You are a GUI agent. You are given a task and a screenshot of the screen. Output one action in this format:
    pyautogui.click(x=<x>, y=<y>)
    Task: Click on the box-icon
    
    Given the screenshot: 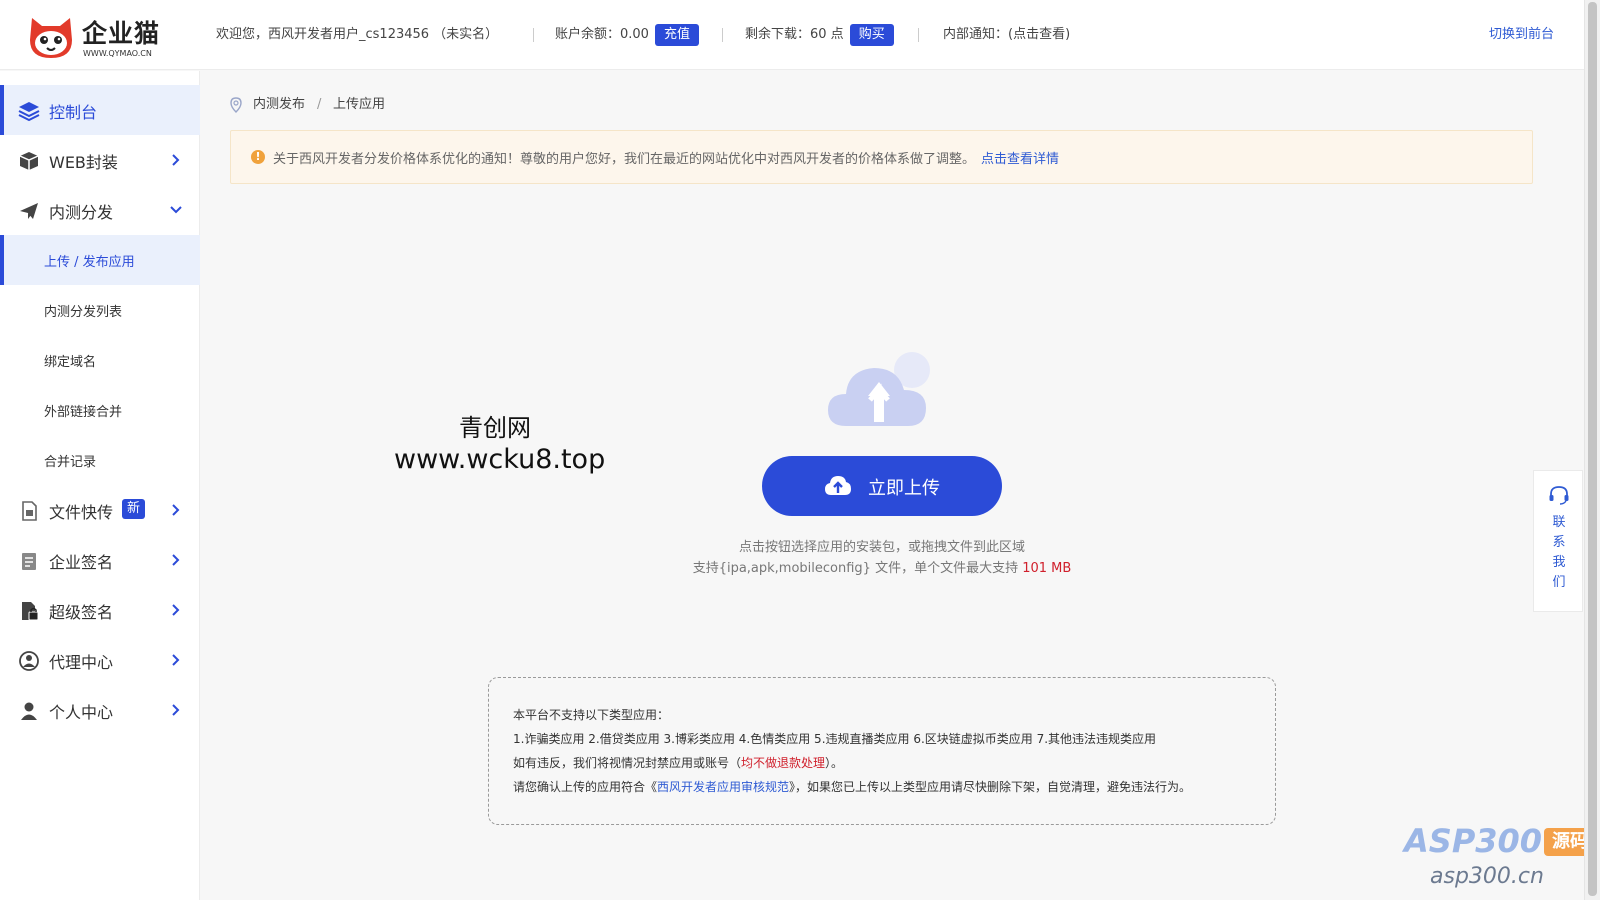 What is the action you would take?
    pyautogui.click(x=29, y=161)
    